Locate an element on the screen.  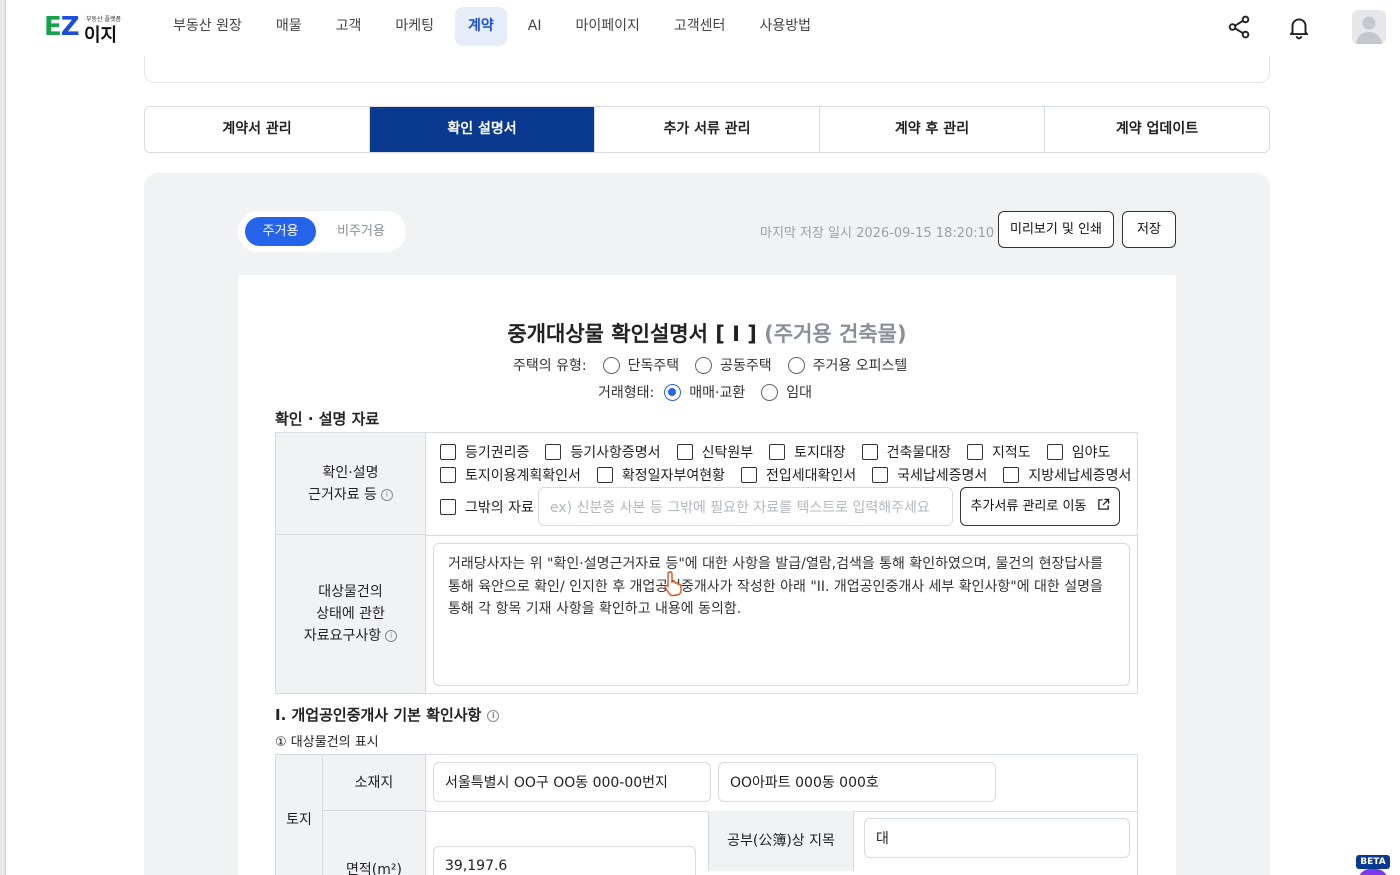
beta-label: BETA is located at coordinates (1373, 862).